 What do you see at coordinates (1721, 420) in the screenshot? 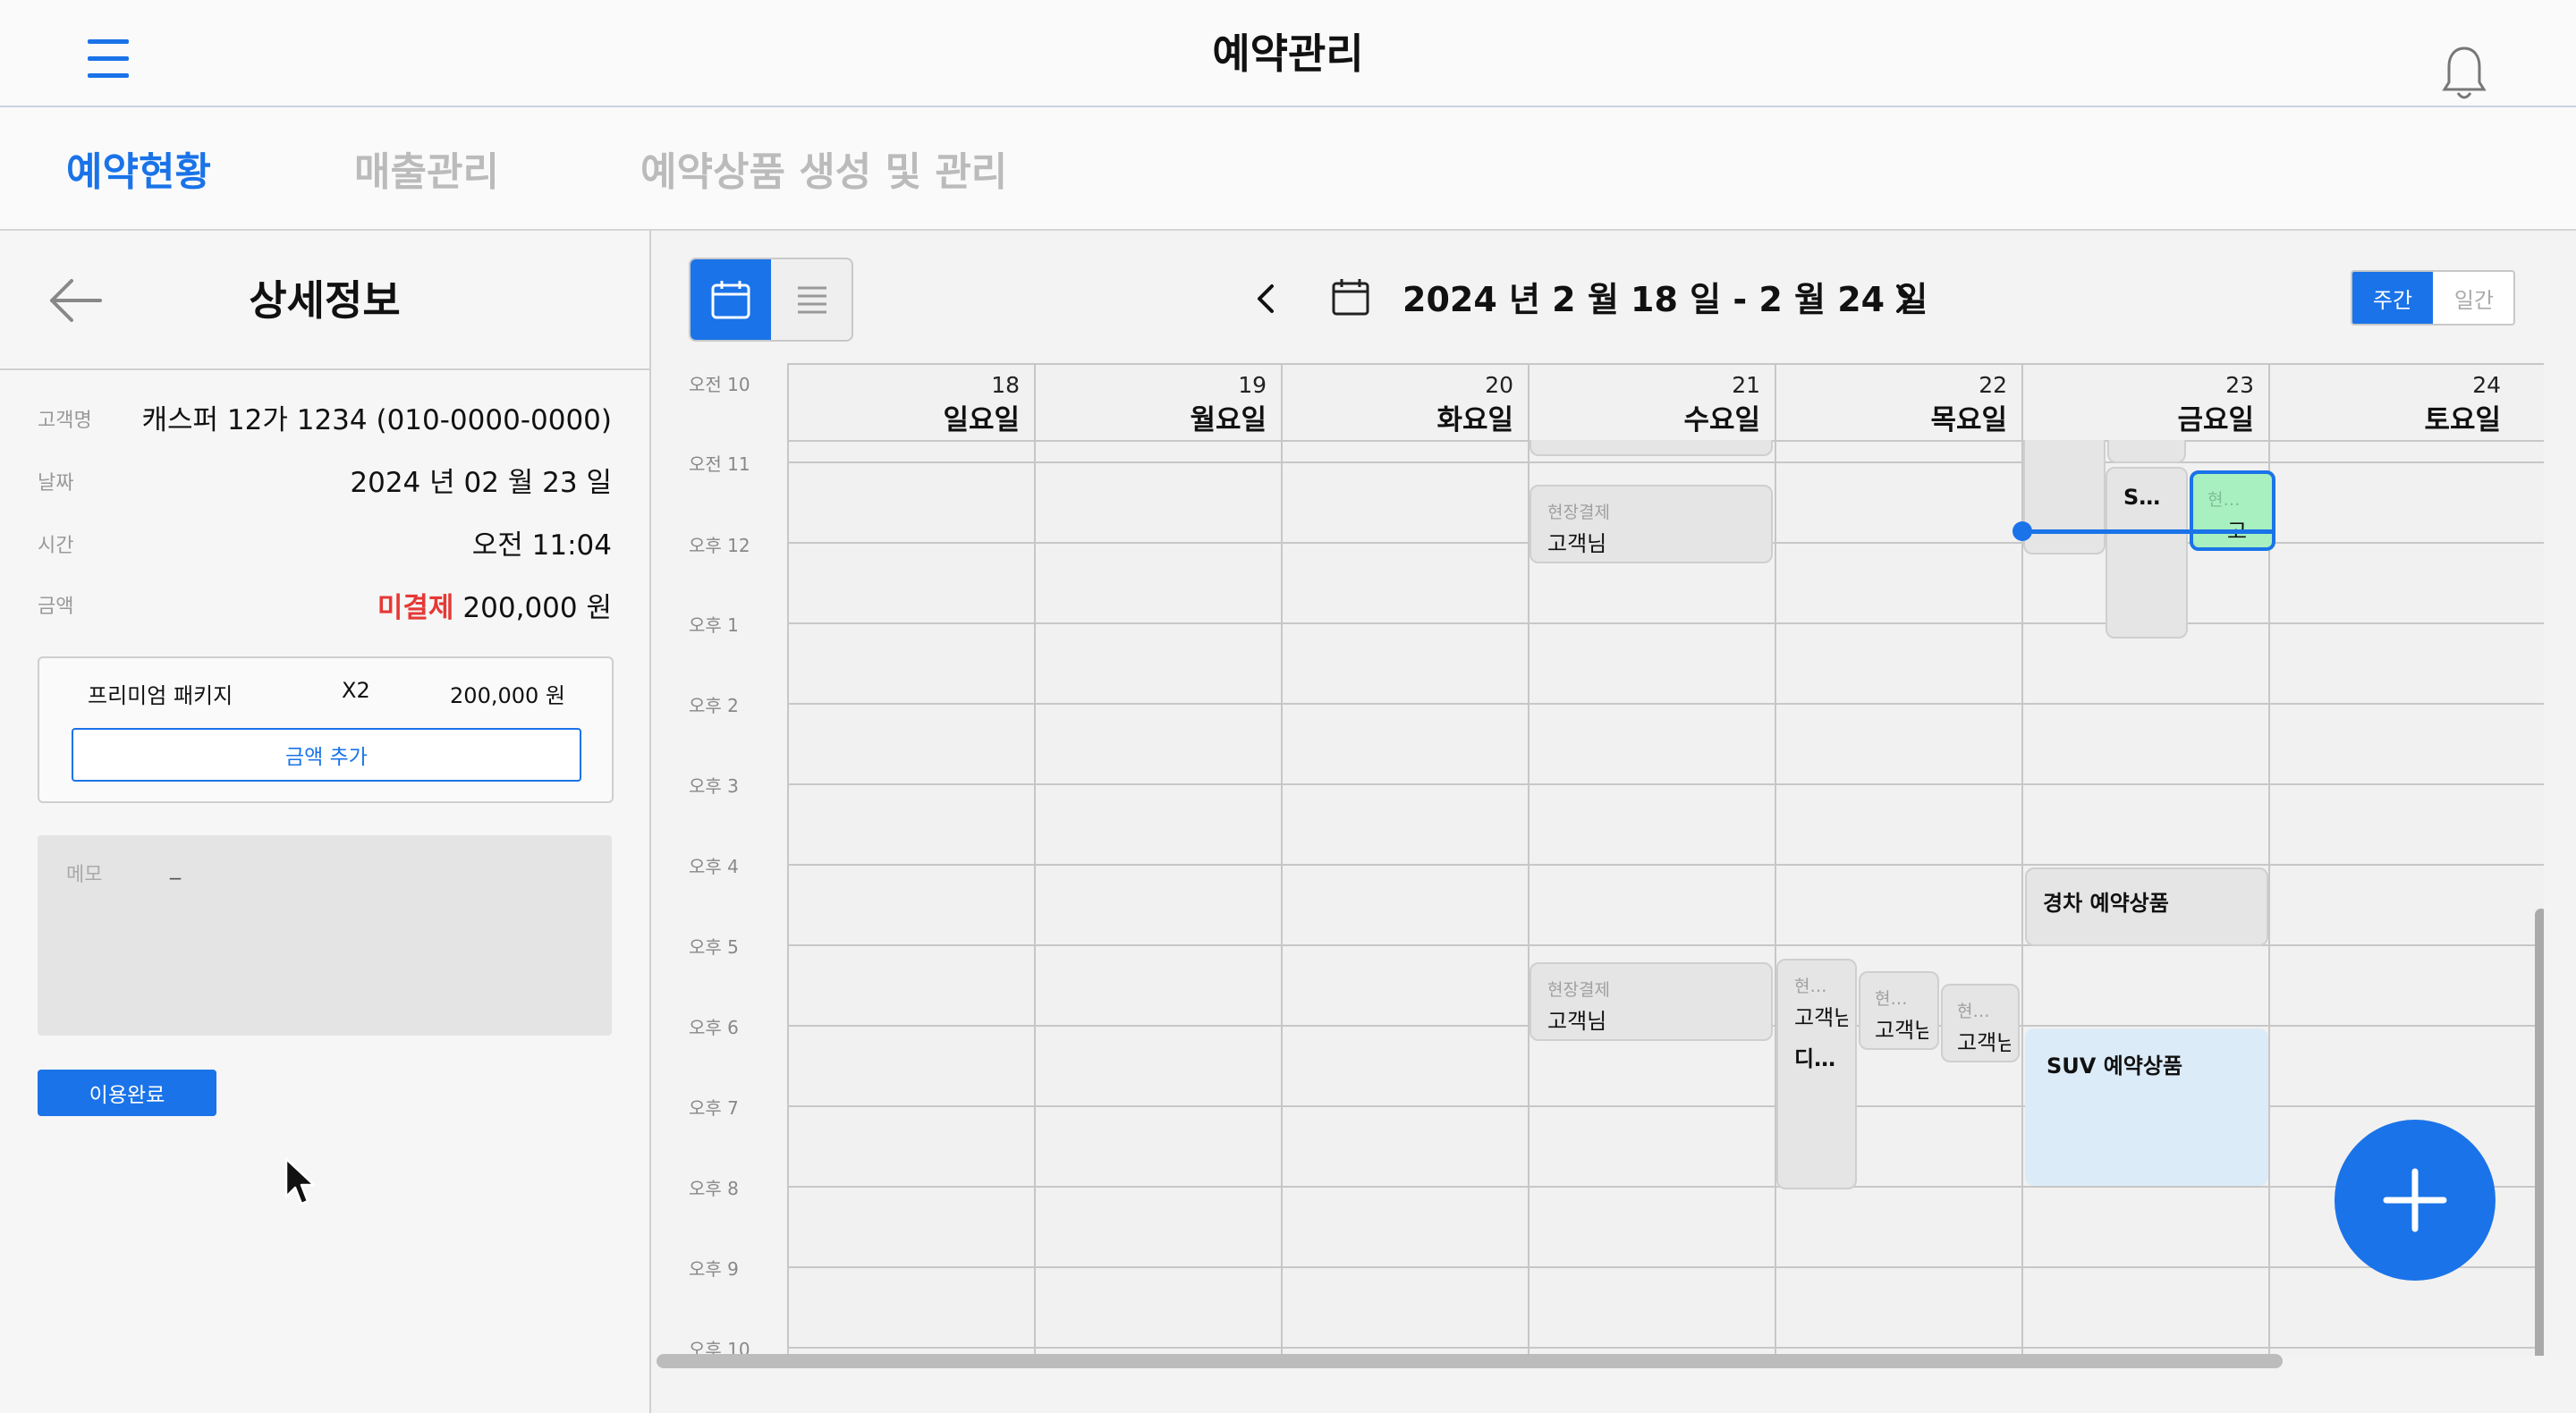
I see `day-name: 수요일` at bounding box center [1721, 420].